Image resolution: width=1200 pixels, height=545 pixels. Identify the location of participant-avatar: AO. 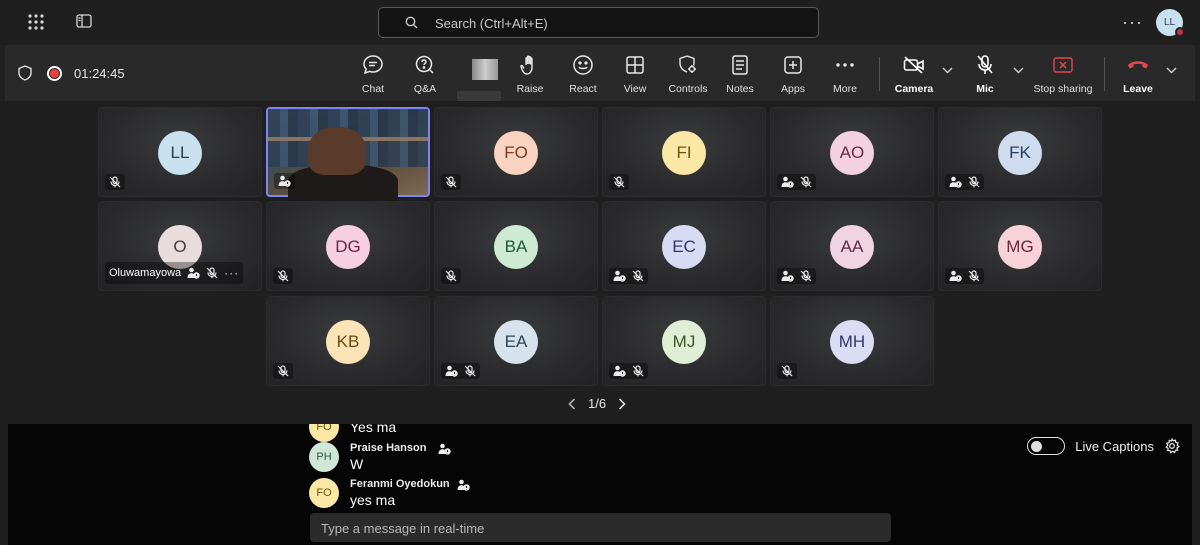
(852, 153).